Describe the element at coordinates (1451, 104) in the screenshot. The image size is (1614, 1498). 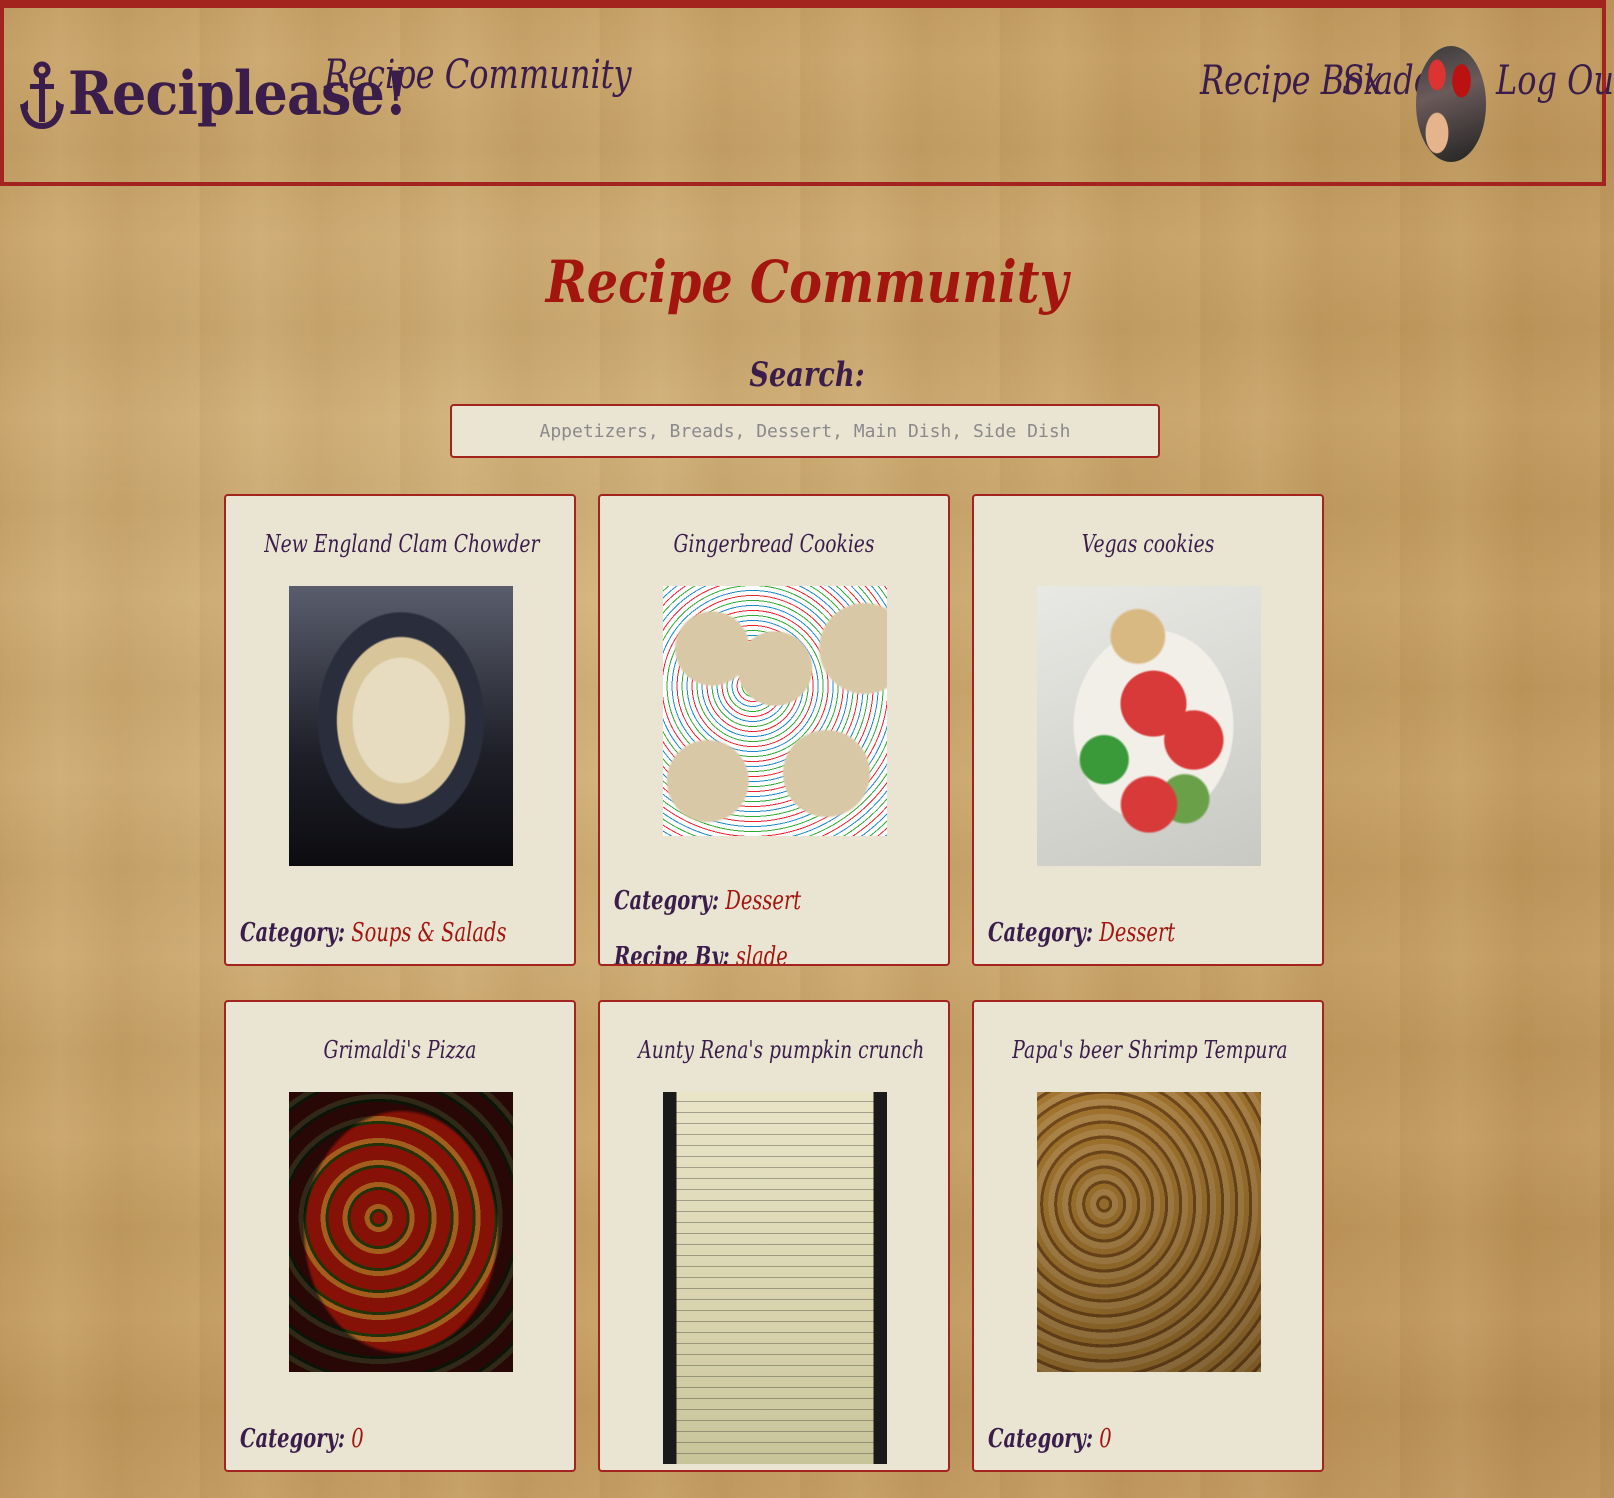
I see `user-avatar` at that location.